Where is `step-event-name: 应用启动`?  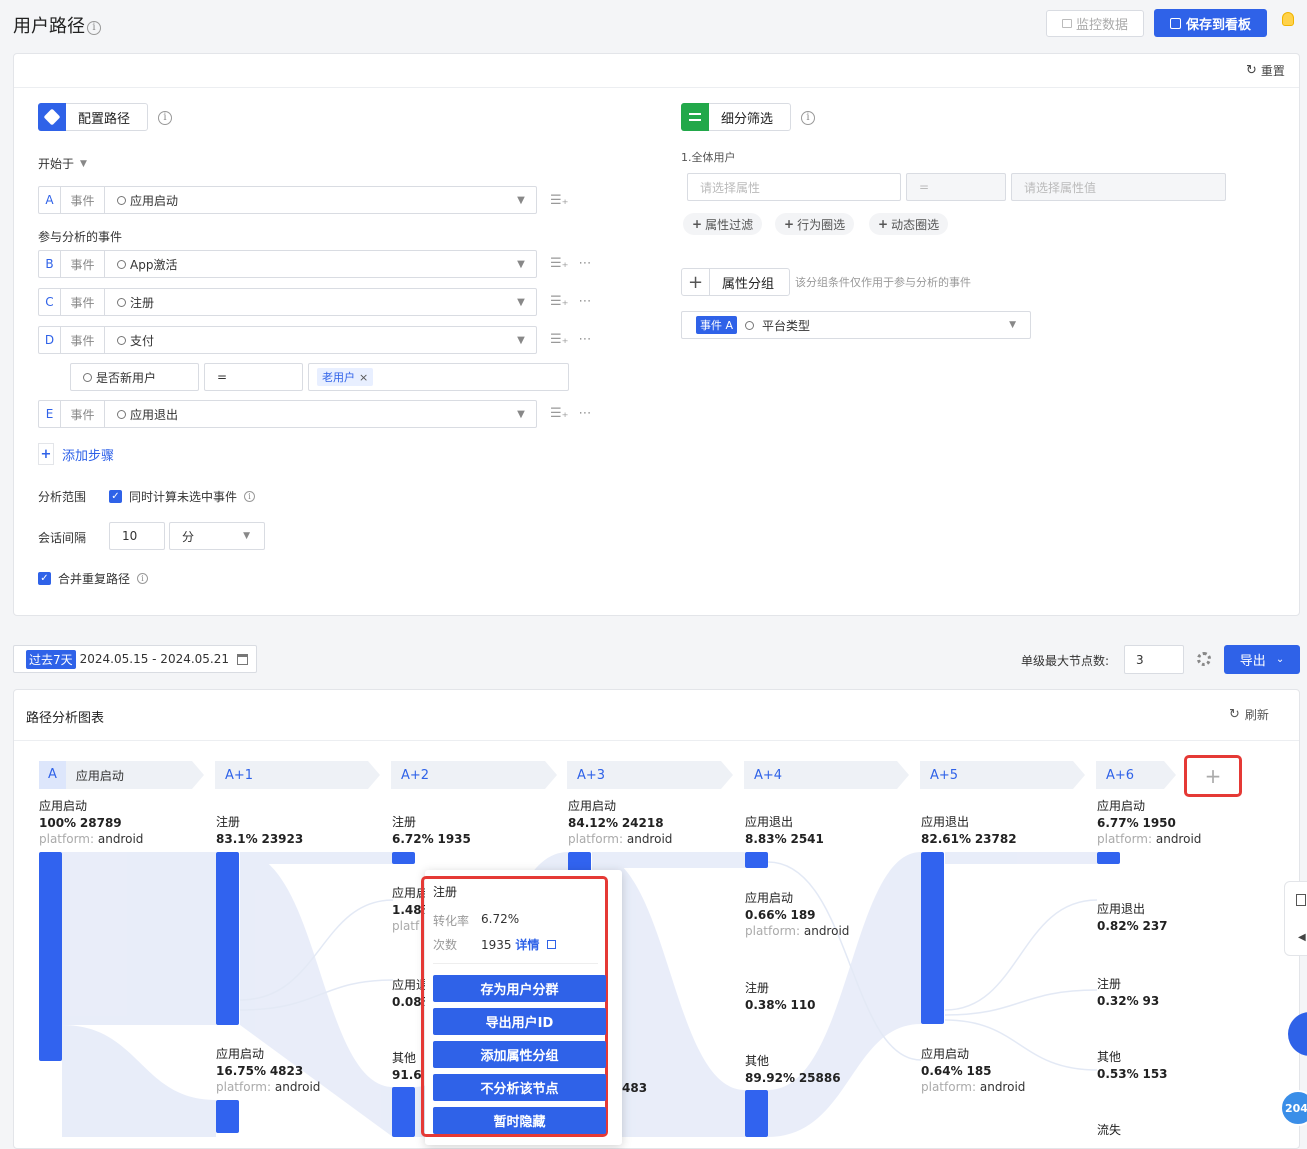 step-event-name: 应用启动 is located at coordinates (99, 775).